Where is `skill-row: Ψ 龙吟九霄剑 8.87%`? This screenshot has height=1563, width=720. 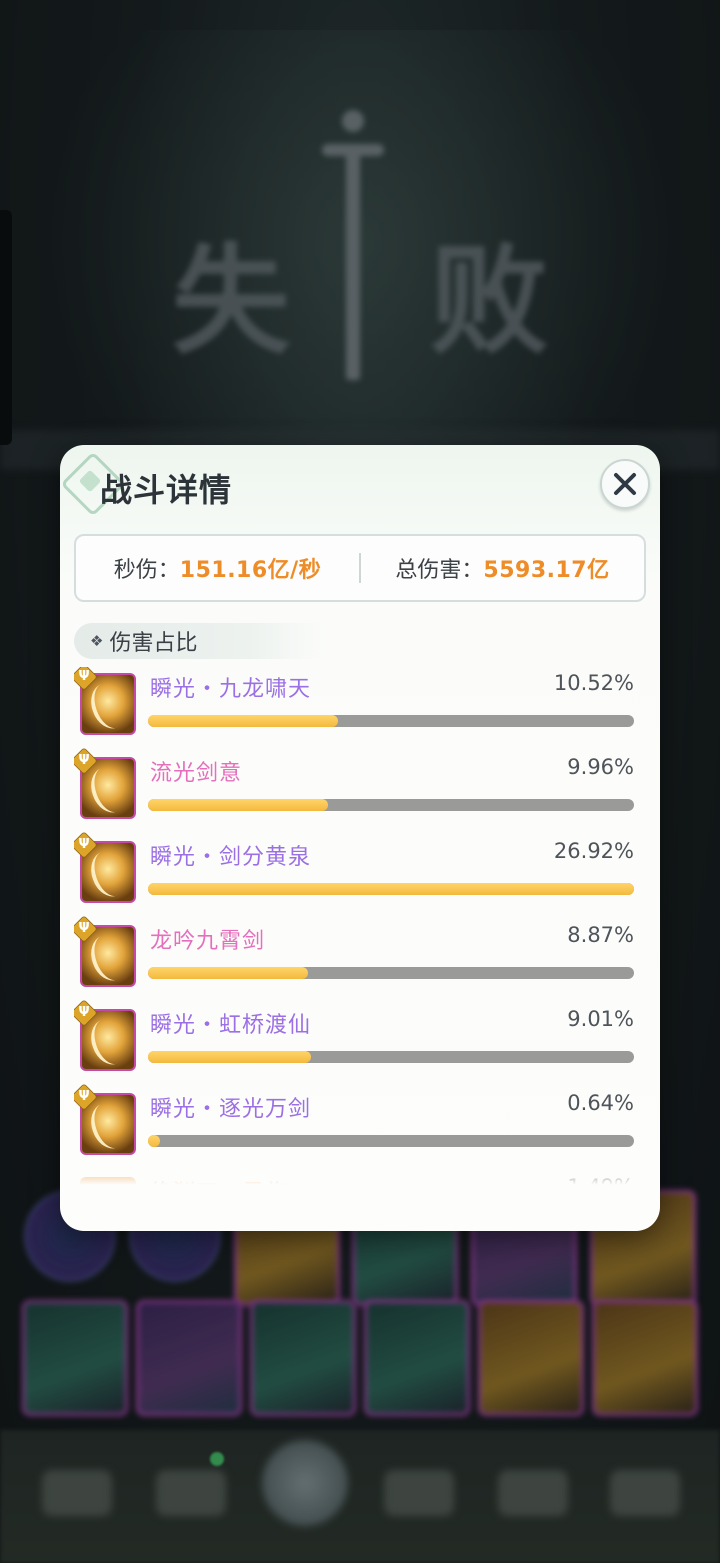
skill-row: Ψ 龙吟九霄剑 8.87% is located at coordinates (360, 959).